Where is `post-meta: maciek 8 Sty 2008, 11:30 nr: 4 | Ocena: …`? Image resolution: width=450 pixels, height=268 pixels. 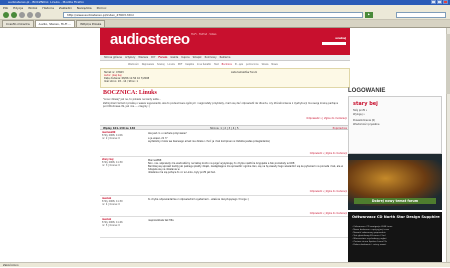 post-meta: maciek 8 Sty 2008, 11:30 nr: 4 | Ocena: … is located at coordinates (124, 201).